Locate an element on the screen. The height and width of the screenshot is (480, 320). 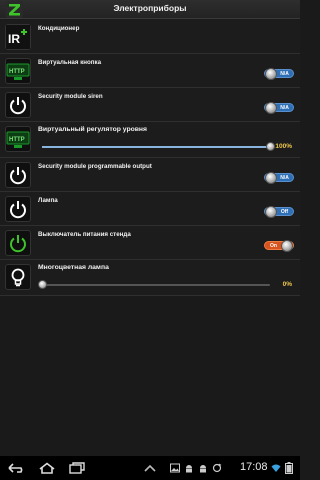
device-row-siren: Security module siren N/A is located at coordinates (150, 105).